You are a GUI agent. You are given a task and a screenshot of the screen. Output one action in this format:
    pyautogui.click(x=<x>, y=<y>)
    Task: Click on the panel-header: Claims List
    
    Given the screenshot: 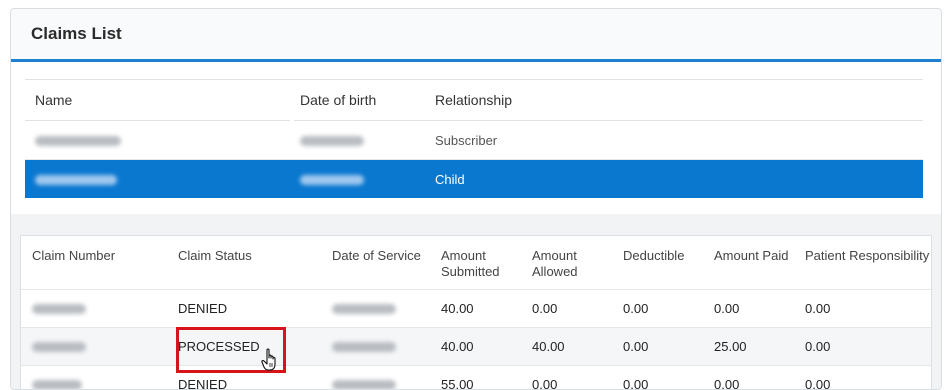 What is the action you would take?
    pyautogui.click(x=476, y=35)
    